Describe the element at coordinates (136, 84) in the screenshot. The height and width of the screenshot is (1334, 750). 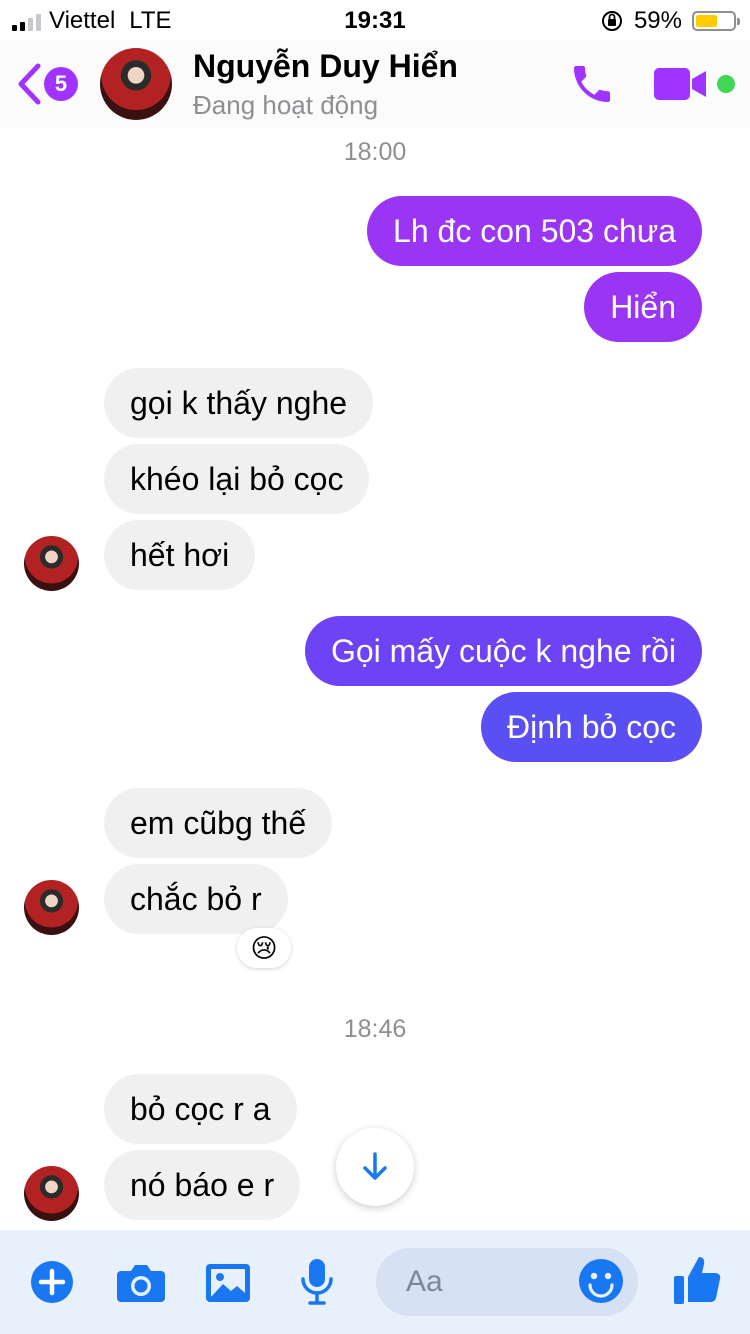
I see `contact-avatar` at that location.